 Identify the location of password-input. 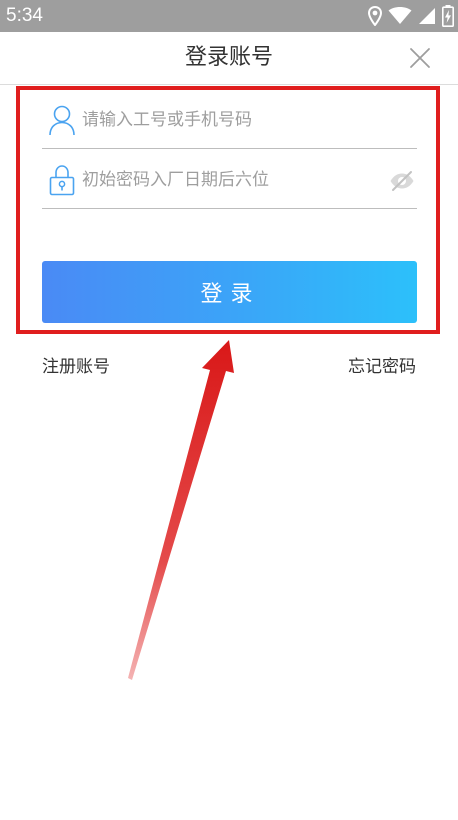
(232, 180).